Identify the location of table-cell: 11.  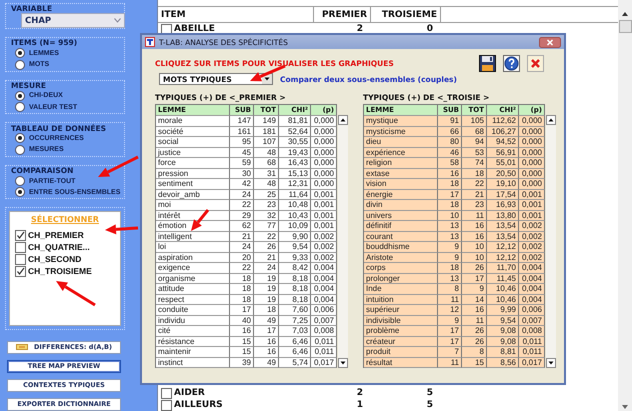
(450, 299).